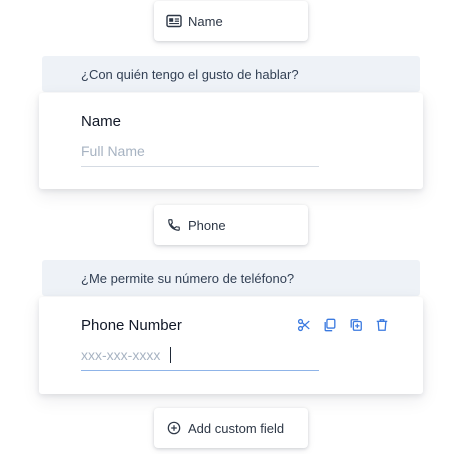 The width and height of the screenshot is (462, 454). I want to click on text-caret, so click(170, 355).